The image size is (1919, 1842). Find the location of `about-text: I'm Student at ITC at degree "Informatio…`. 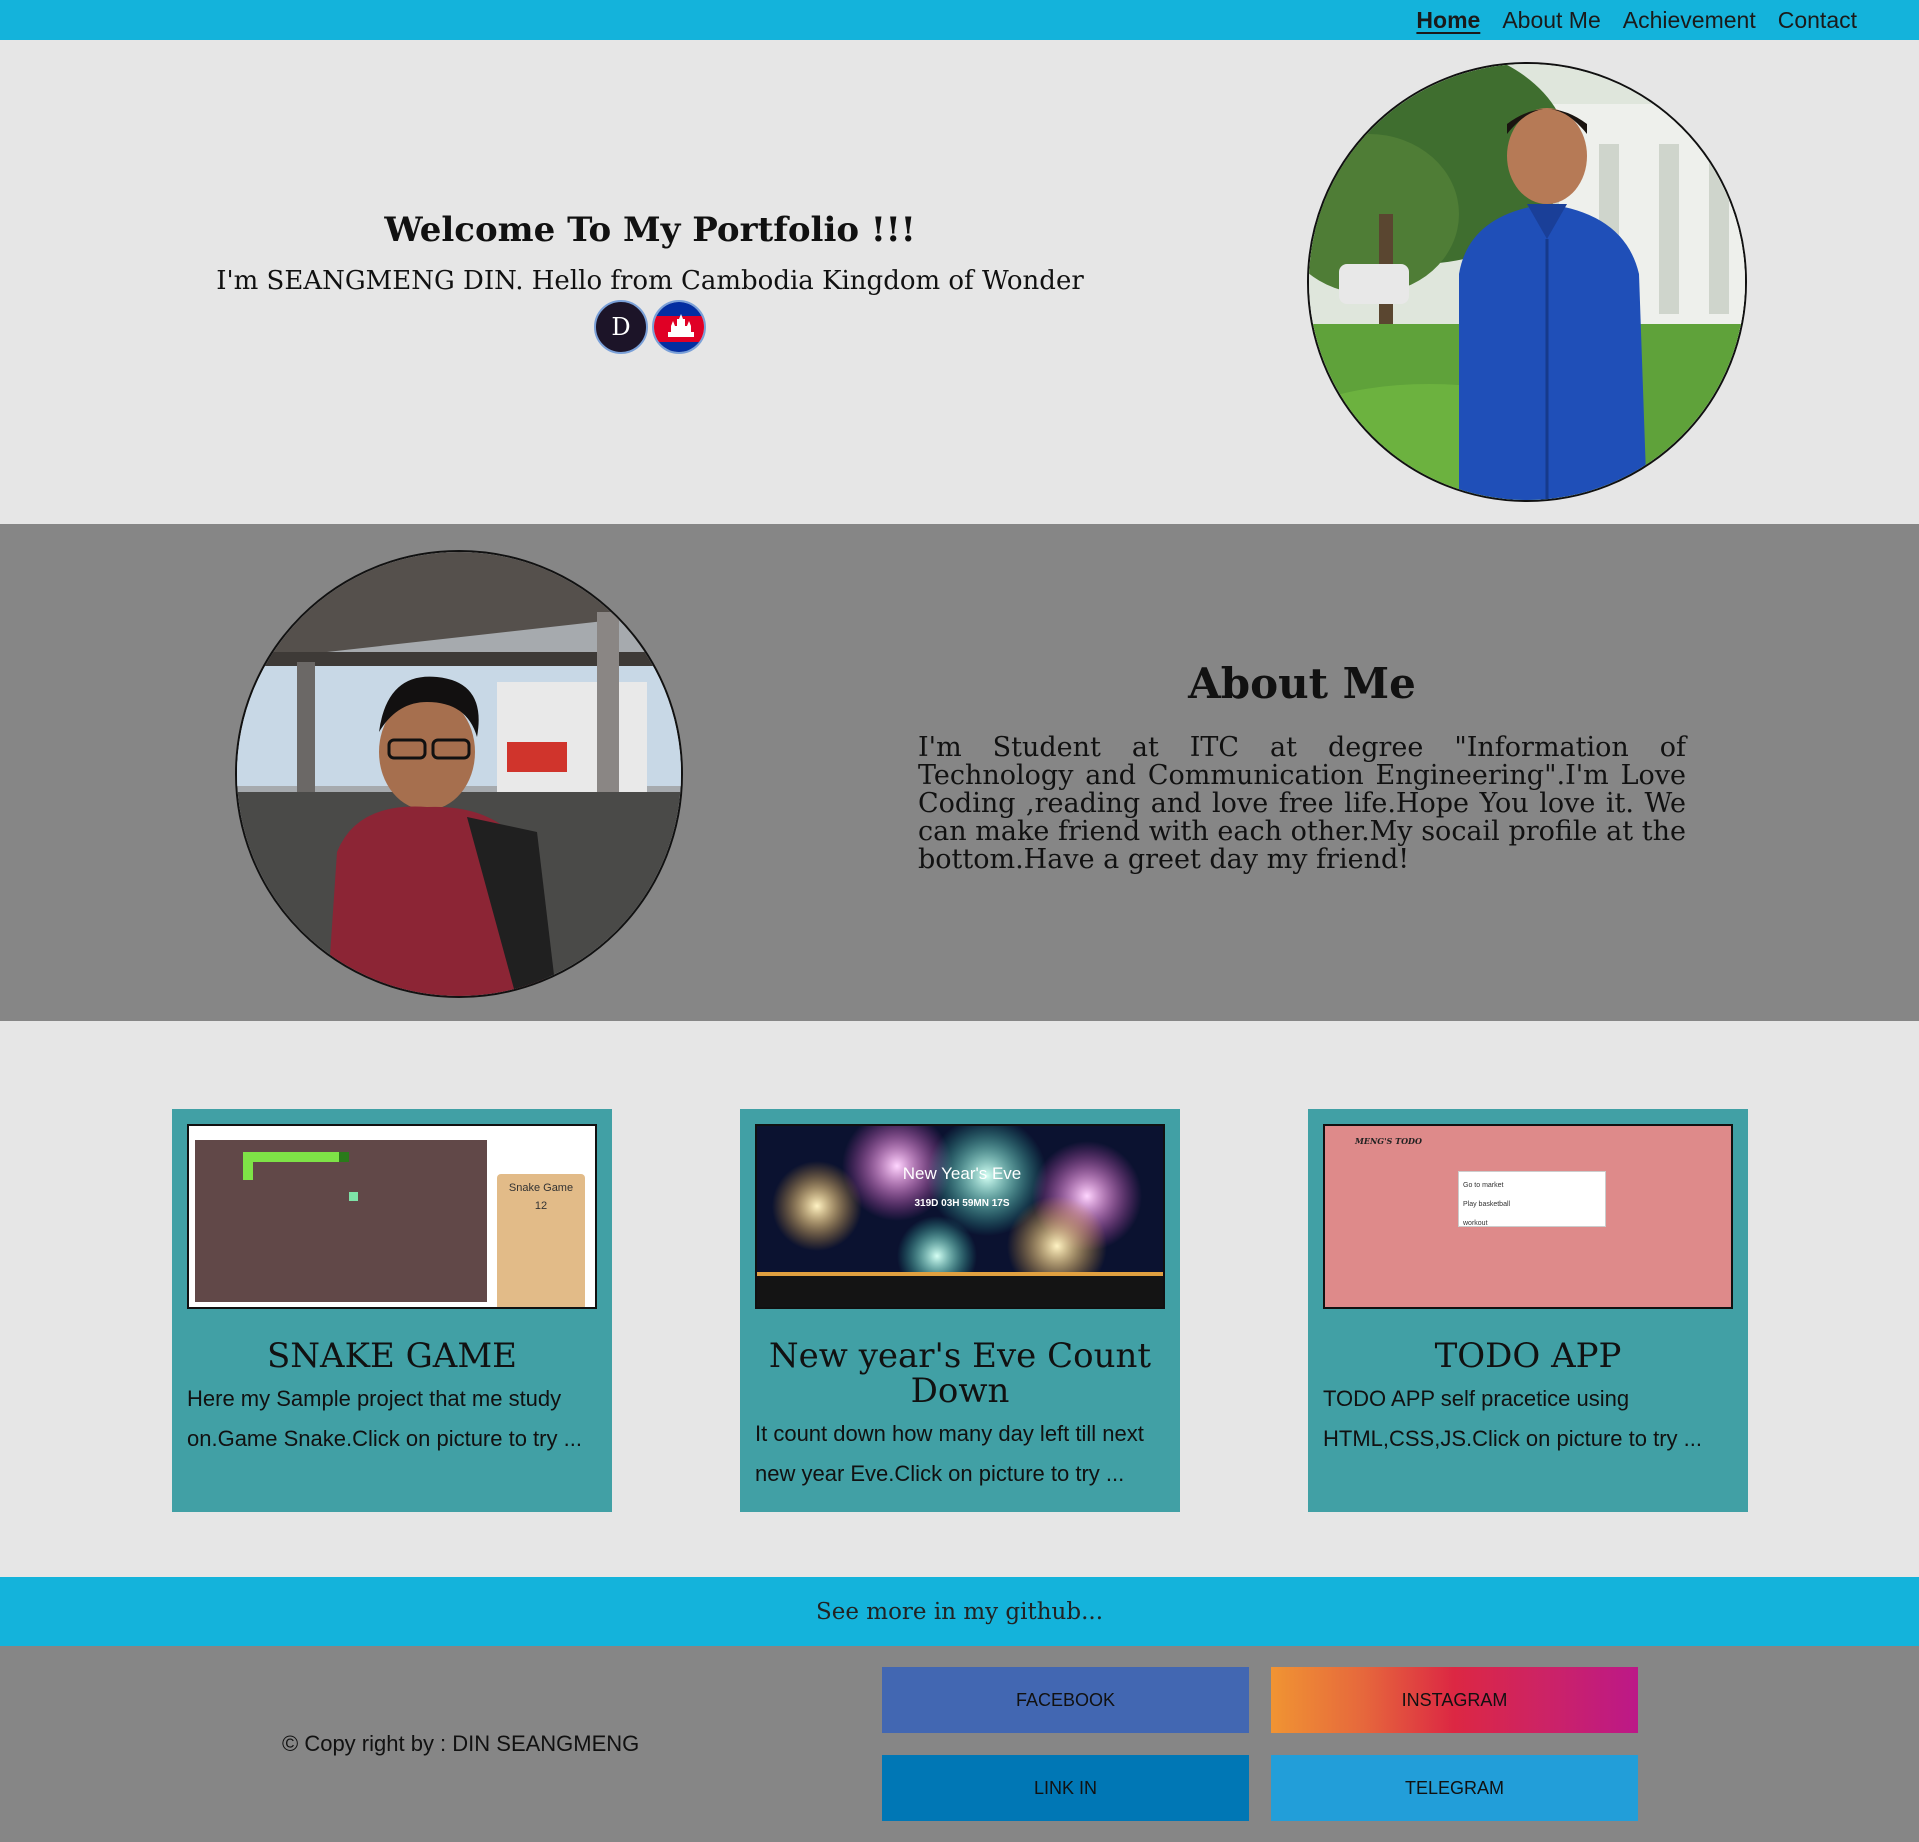

about-text: I'm Student at ITC at degree "Informatio… is located at coordinates (1302, 803).